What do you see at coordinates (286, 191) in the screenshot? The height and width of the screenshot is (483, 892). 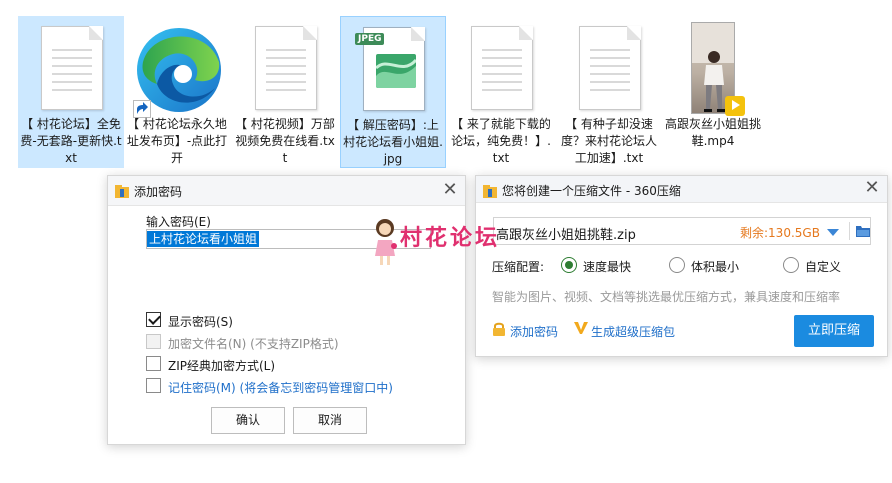 I see `dialog-titlebar: 添加密码 ✕` at bounding box center [286, 191].